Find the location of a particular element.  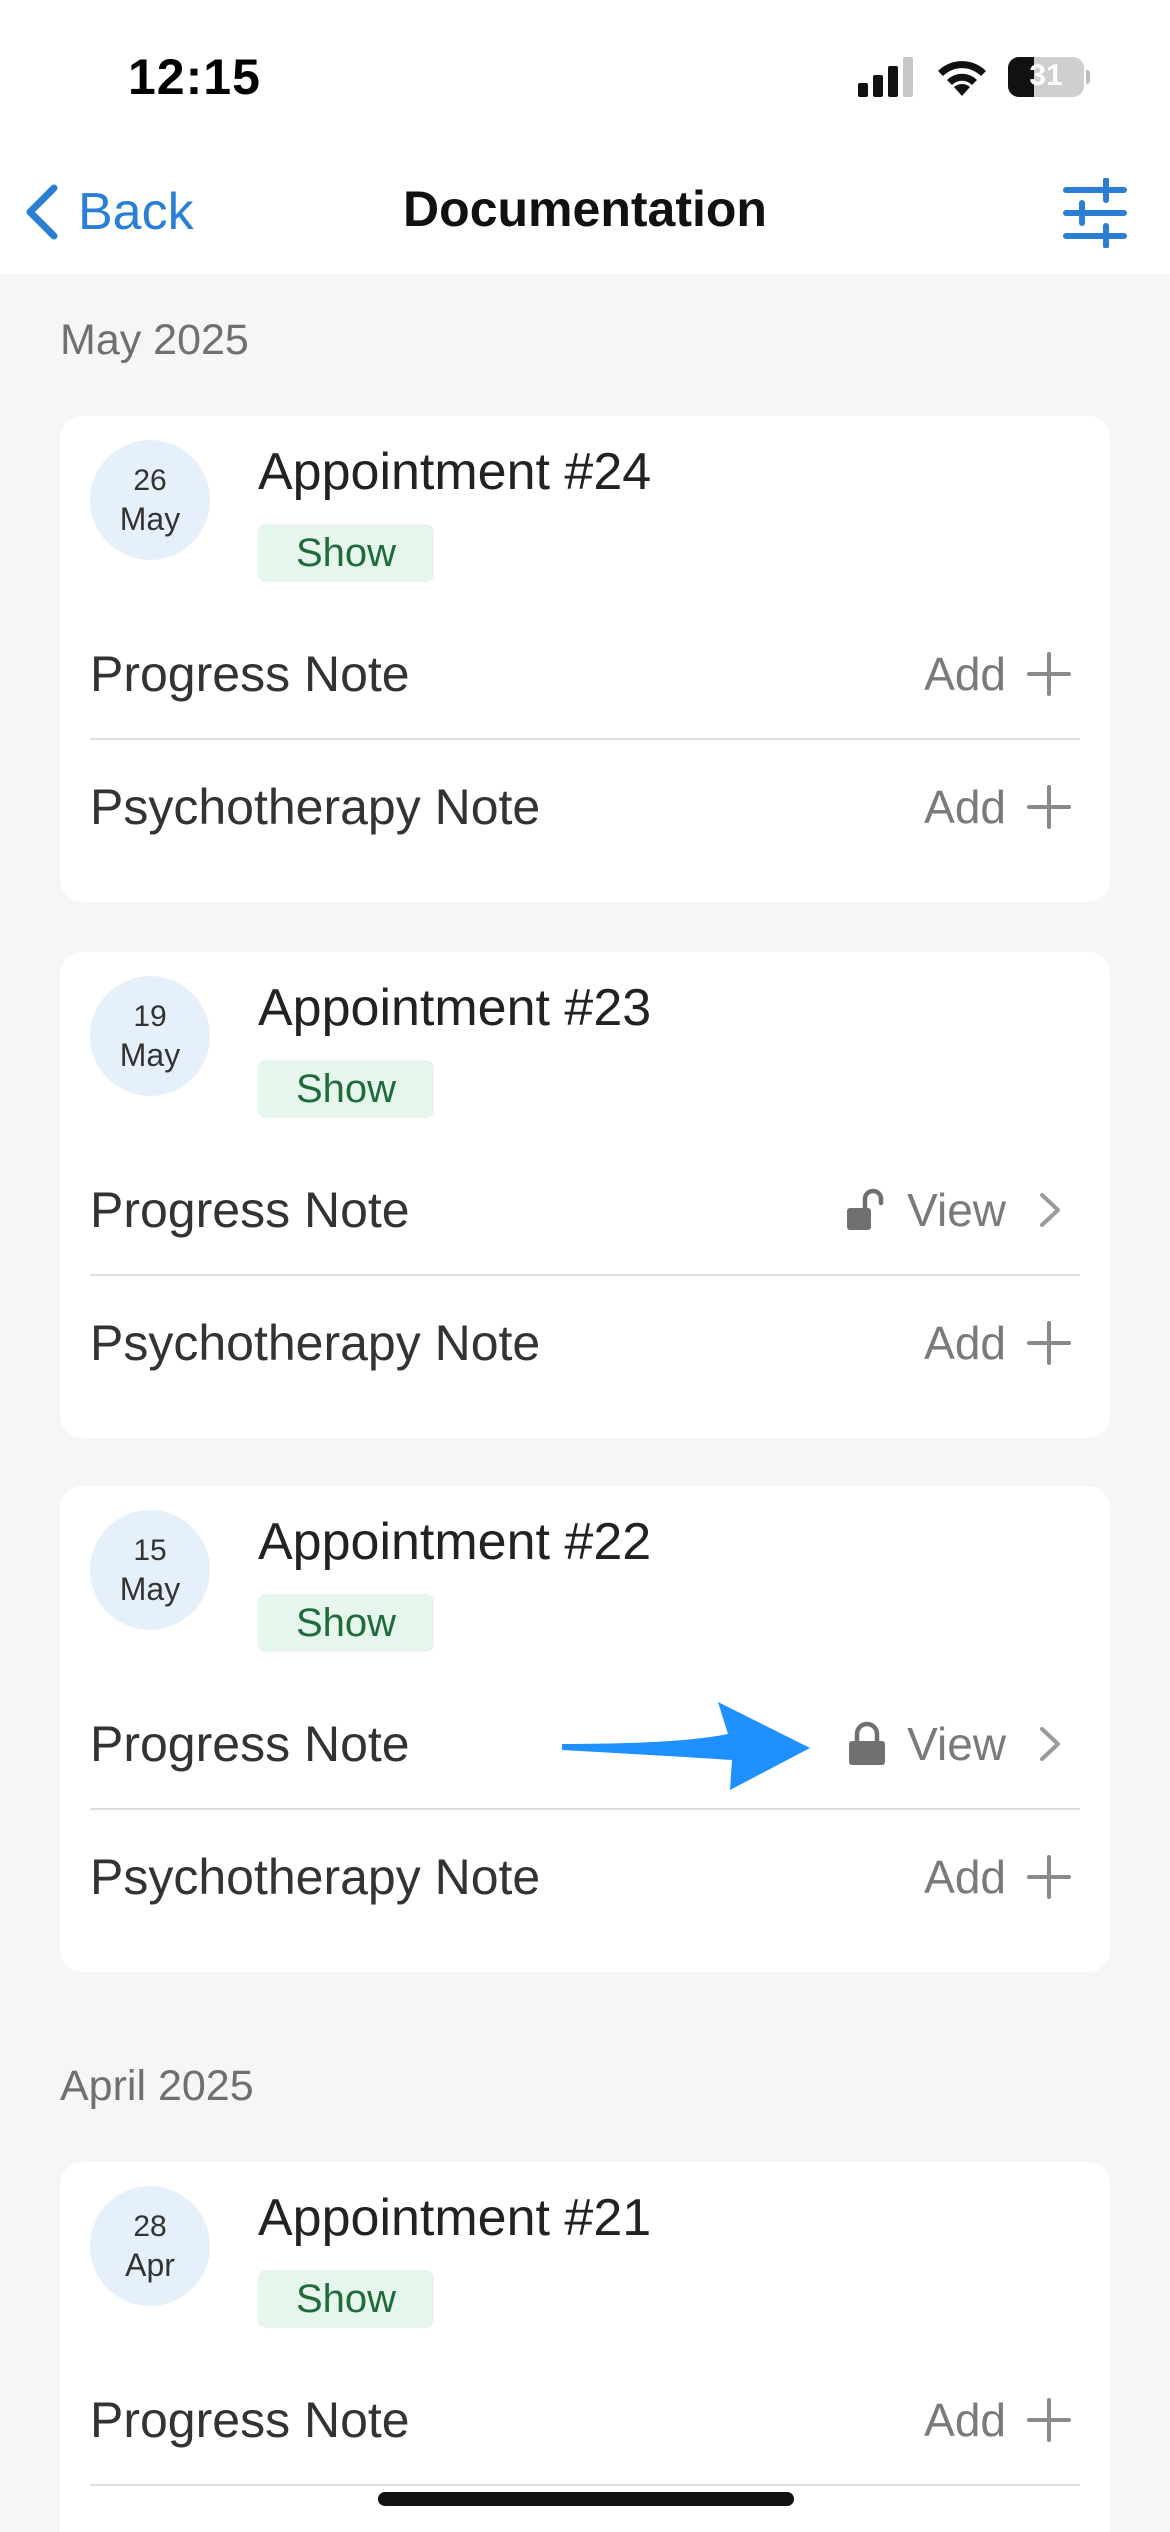

date-day: 26 is located at coordinates (150, 480).